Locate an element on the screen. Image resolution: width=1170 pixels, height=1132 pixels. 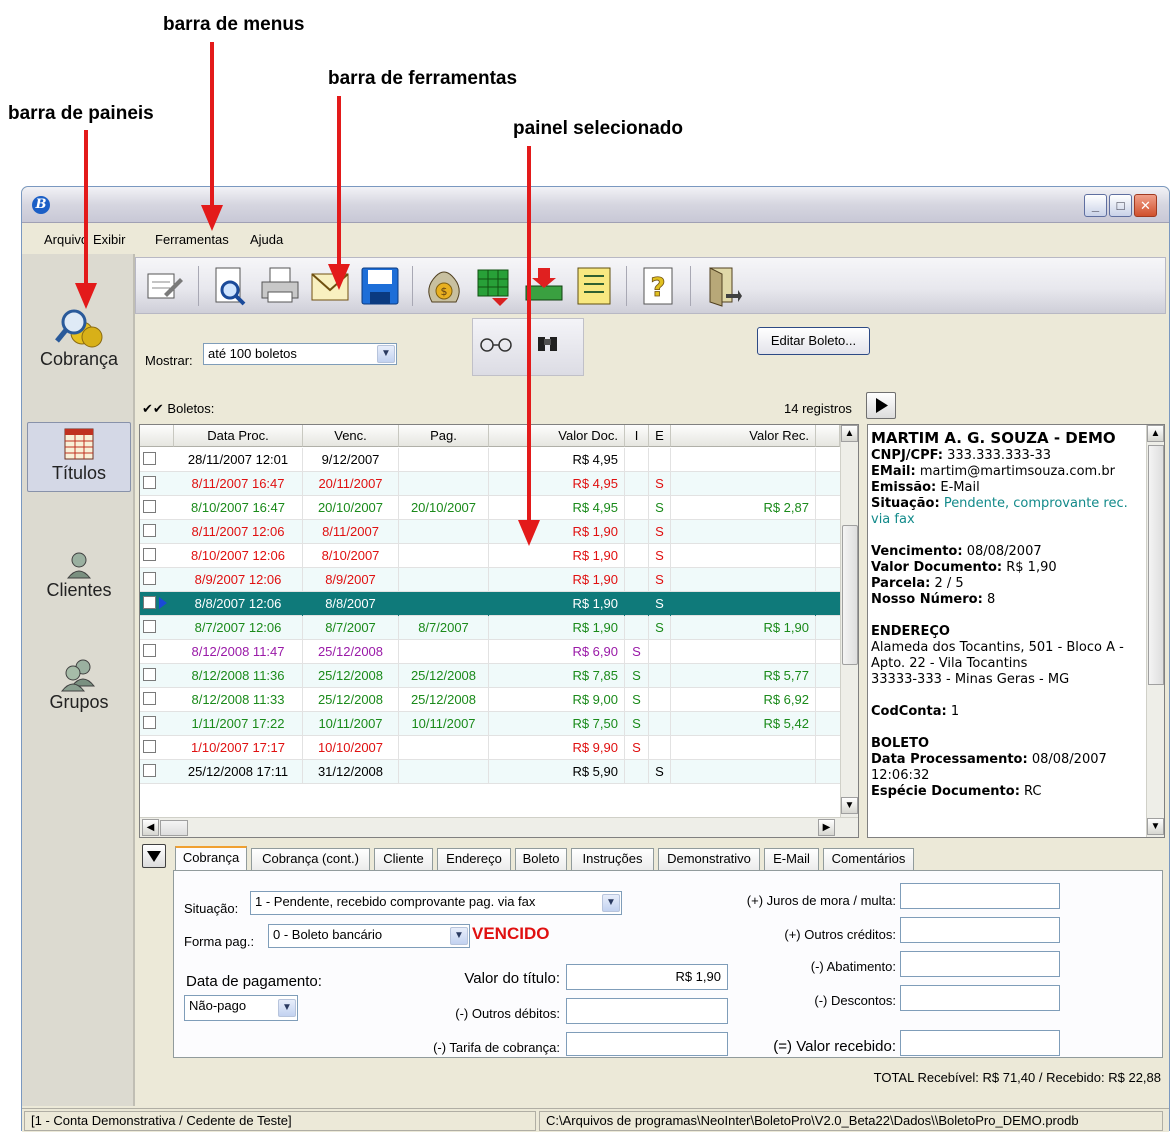
table-row: 25/12/2008 17:11 31/12/2008 R$ 5,90 S is located at coordinates (490, 772).